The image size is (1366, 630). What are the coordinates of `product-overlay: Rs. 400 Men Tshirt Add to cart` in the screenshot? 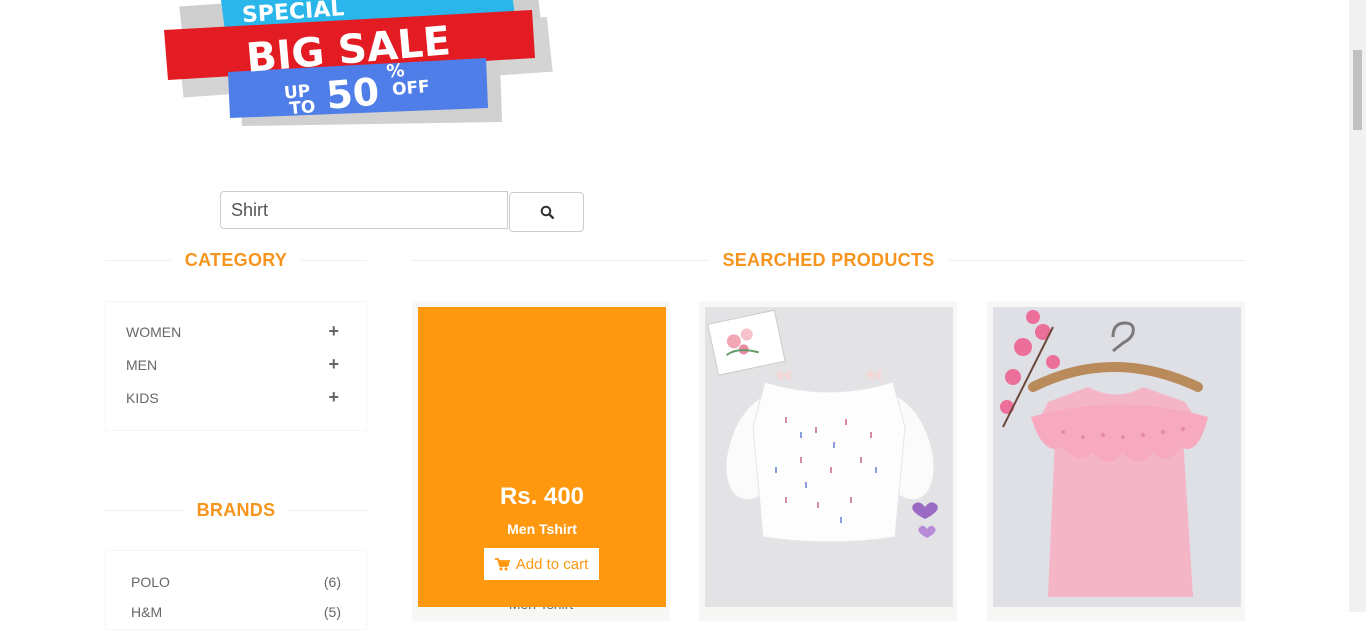 It's located at (542, 457).